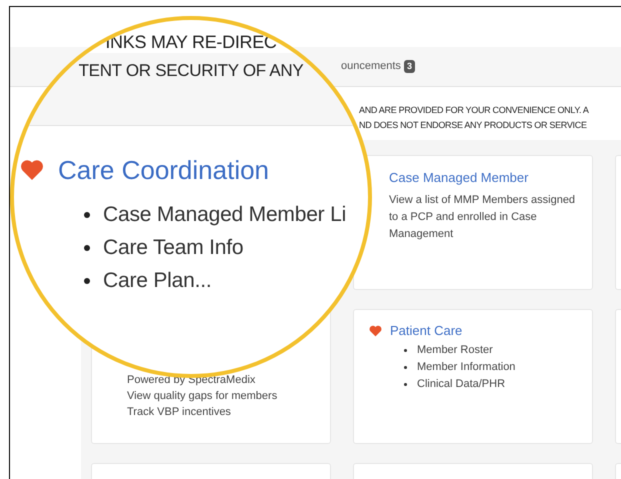 Image resolution: width=621 pixels, height=479 pixels. What do you see at coordinates (224, 214) in the screenshot?
I see `menu-link: Case Managed Member Li` at bounding box center [224, 214].